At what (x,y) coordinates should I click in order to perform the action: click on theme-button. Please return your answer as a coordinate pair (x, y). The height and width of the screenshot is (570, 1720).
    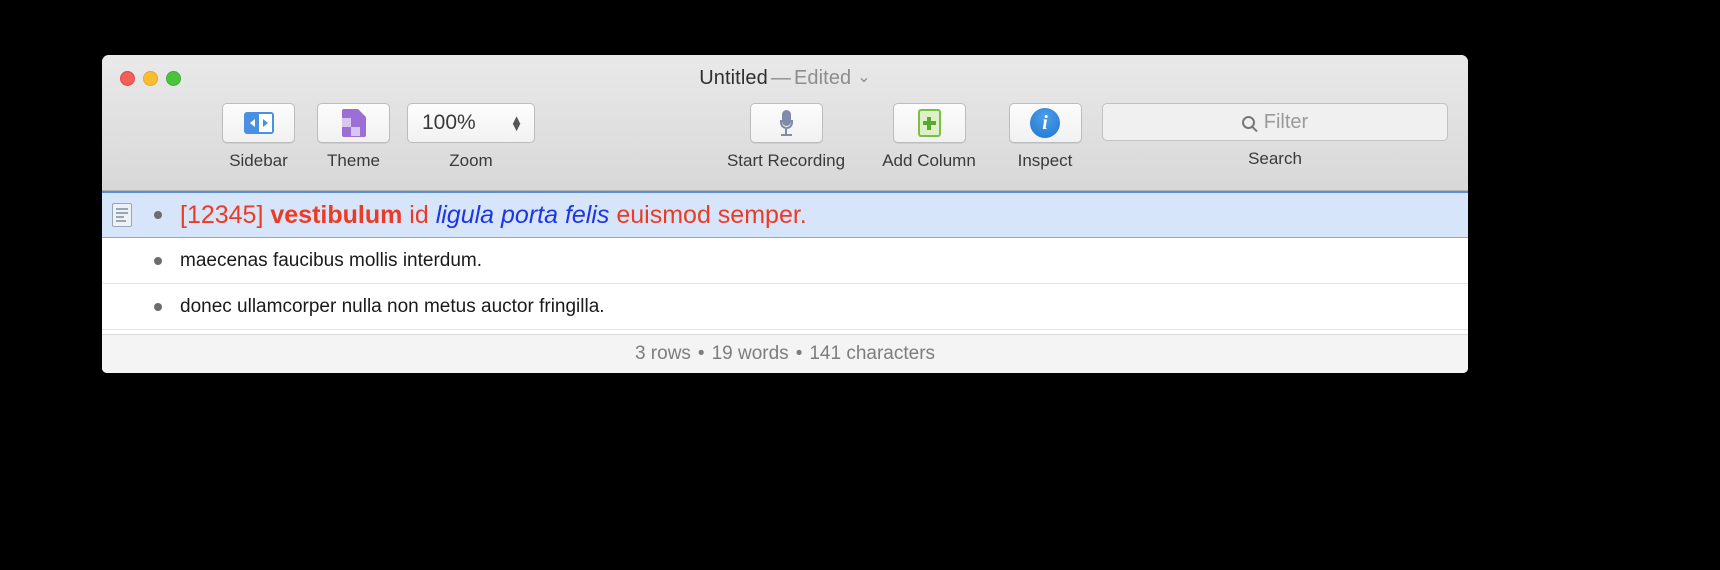
    Looking at the image, I should click on (353, 123).